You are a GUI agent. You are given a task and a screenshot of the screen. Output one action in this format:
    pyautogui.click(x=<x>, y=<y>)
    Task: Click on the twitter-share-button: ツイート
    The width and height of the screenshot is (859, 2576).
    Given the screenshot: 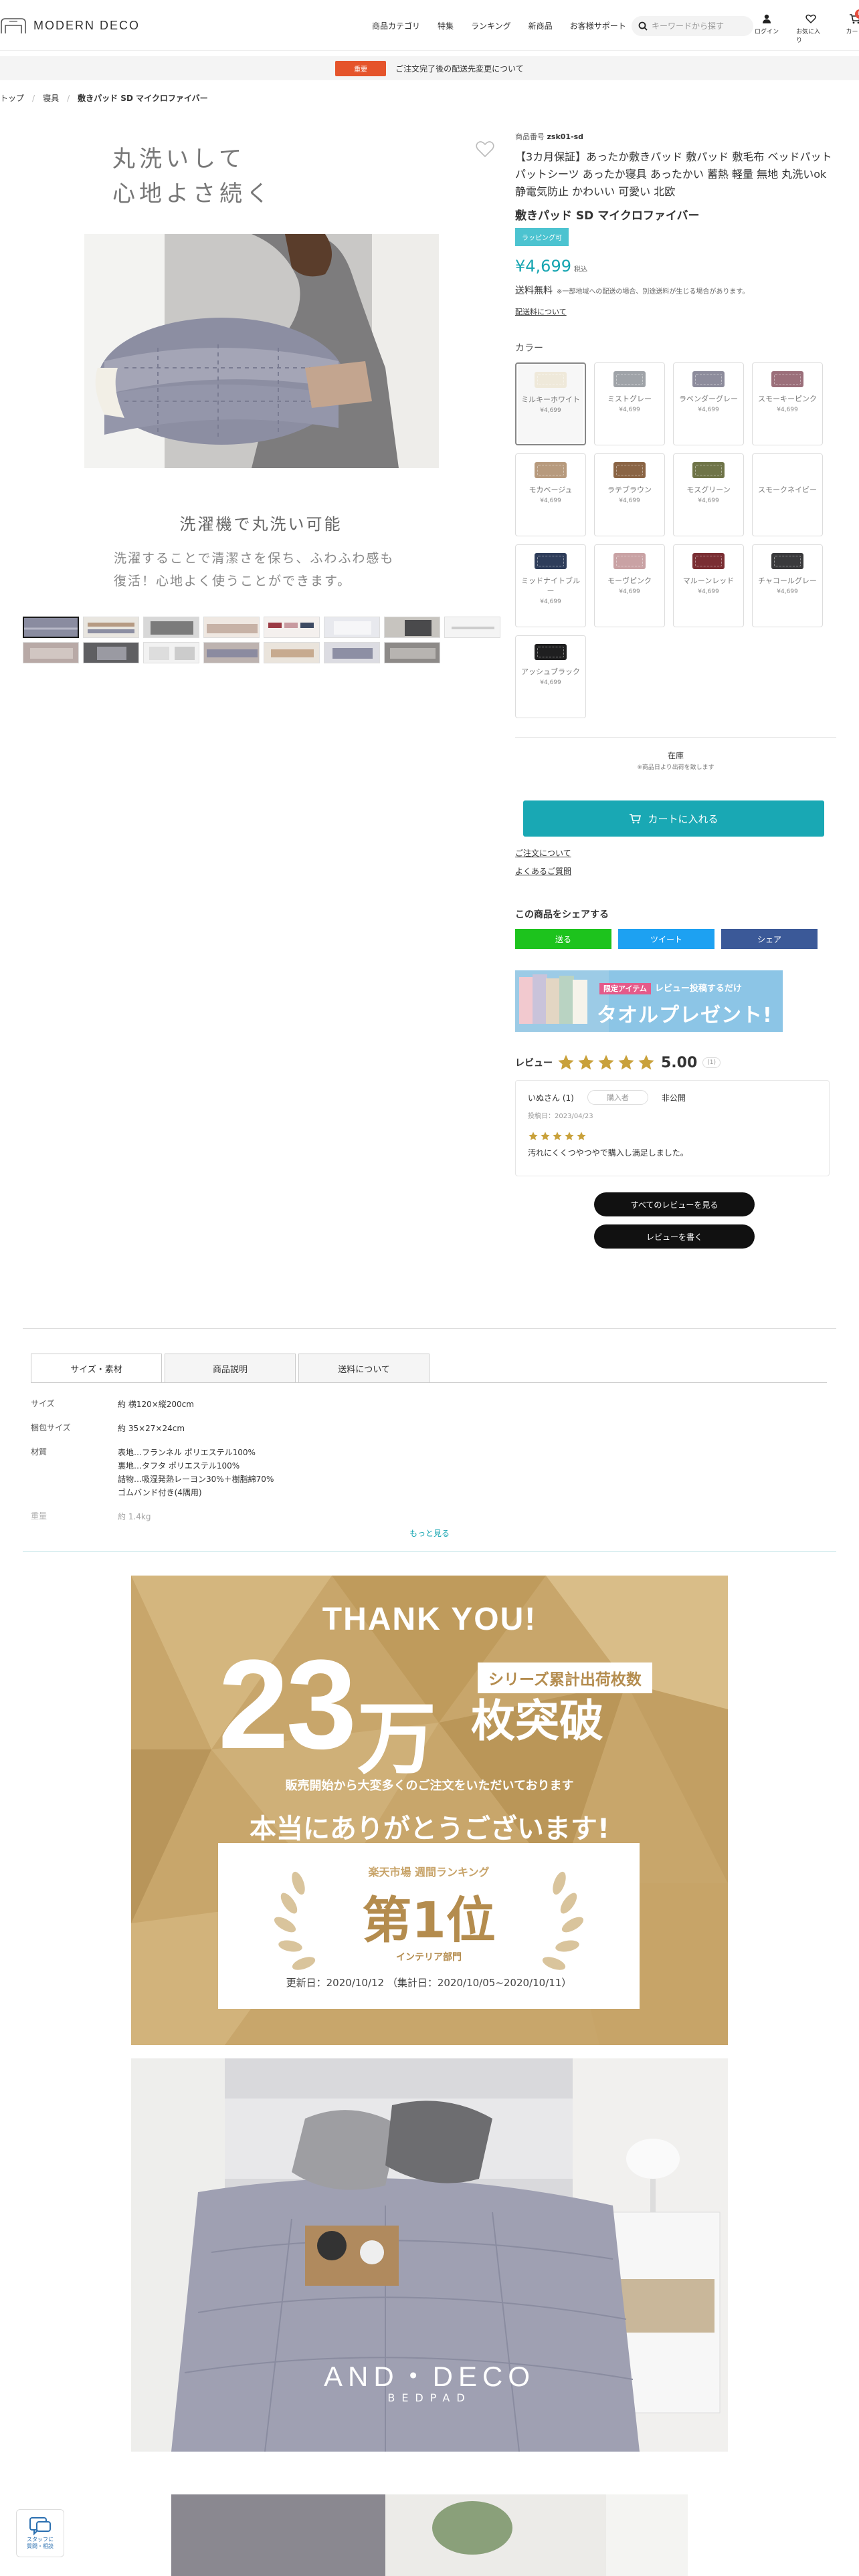 What is the action you would take?
    pyautogui.click(x=666, y=939)
    